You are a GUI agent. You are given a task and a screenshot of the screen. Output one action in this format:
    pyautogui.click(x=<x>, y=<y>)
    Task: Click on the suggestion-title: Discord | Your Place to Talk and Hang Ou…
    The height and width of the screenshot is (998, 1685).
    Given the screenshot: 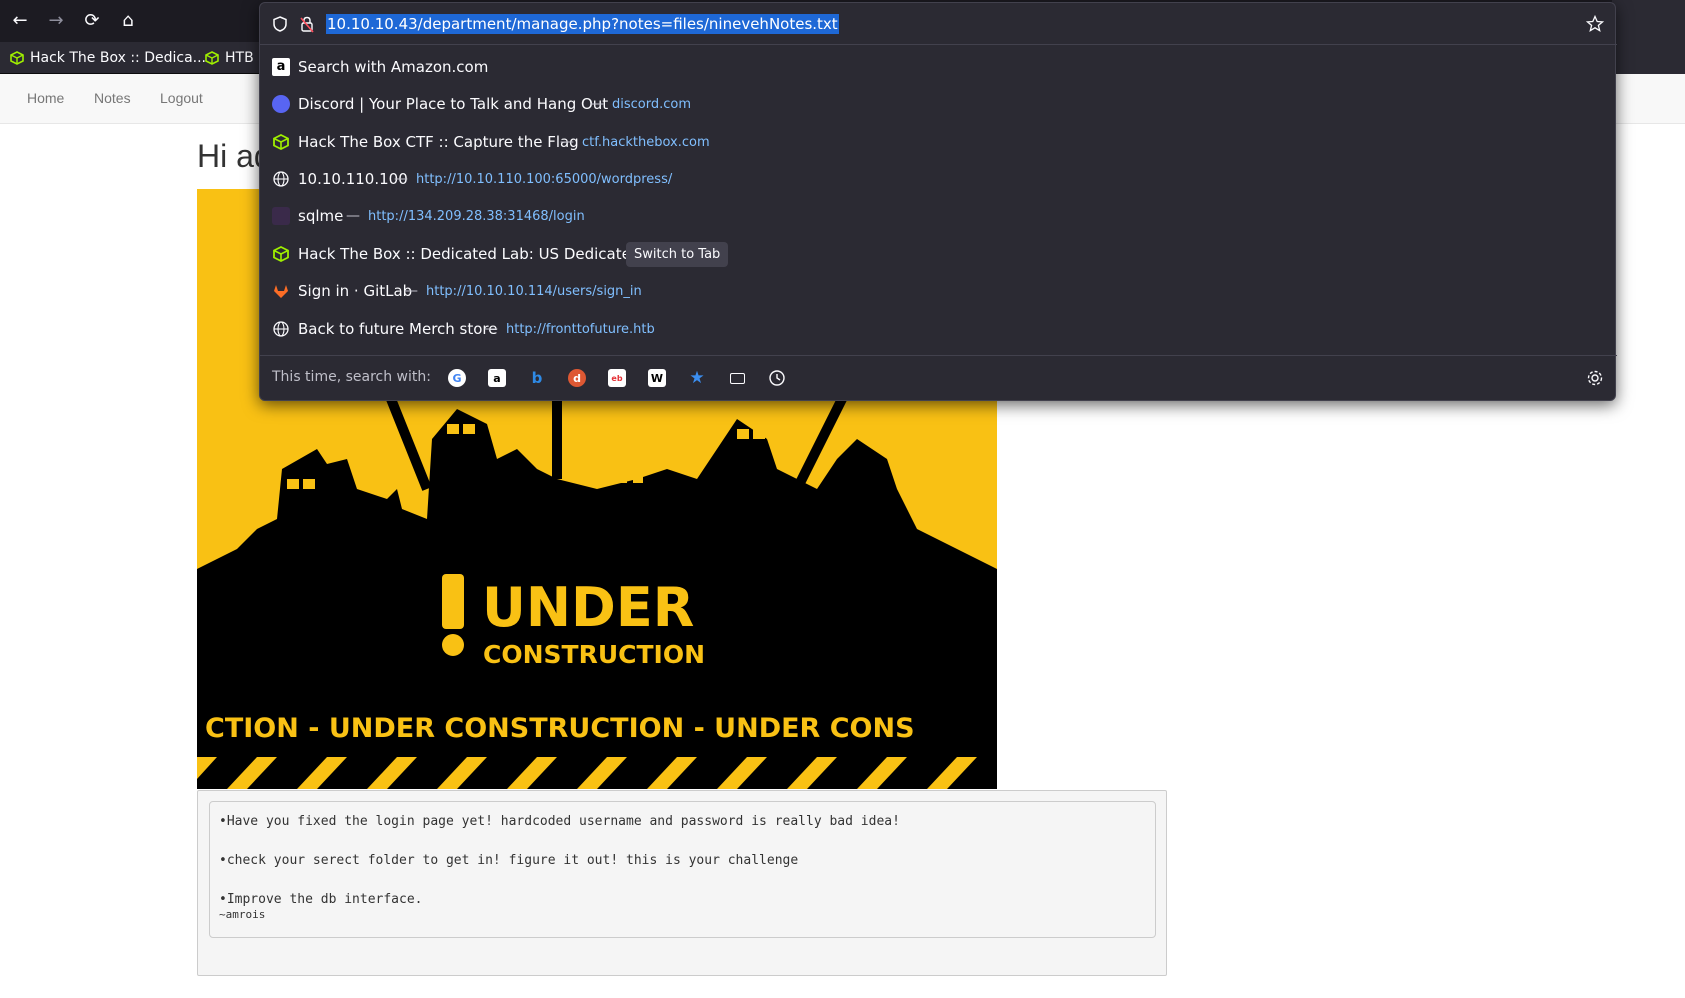 What is the action you would take?
    pyautogui.click(x=453, y=104)
    